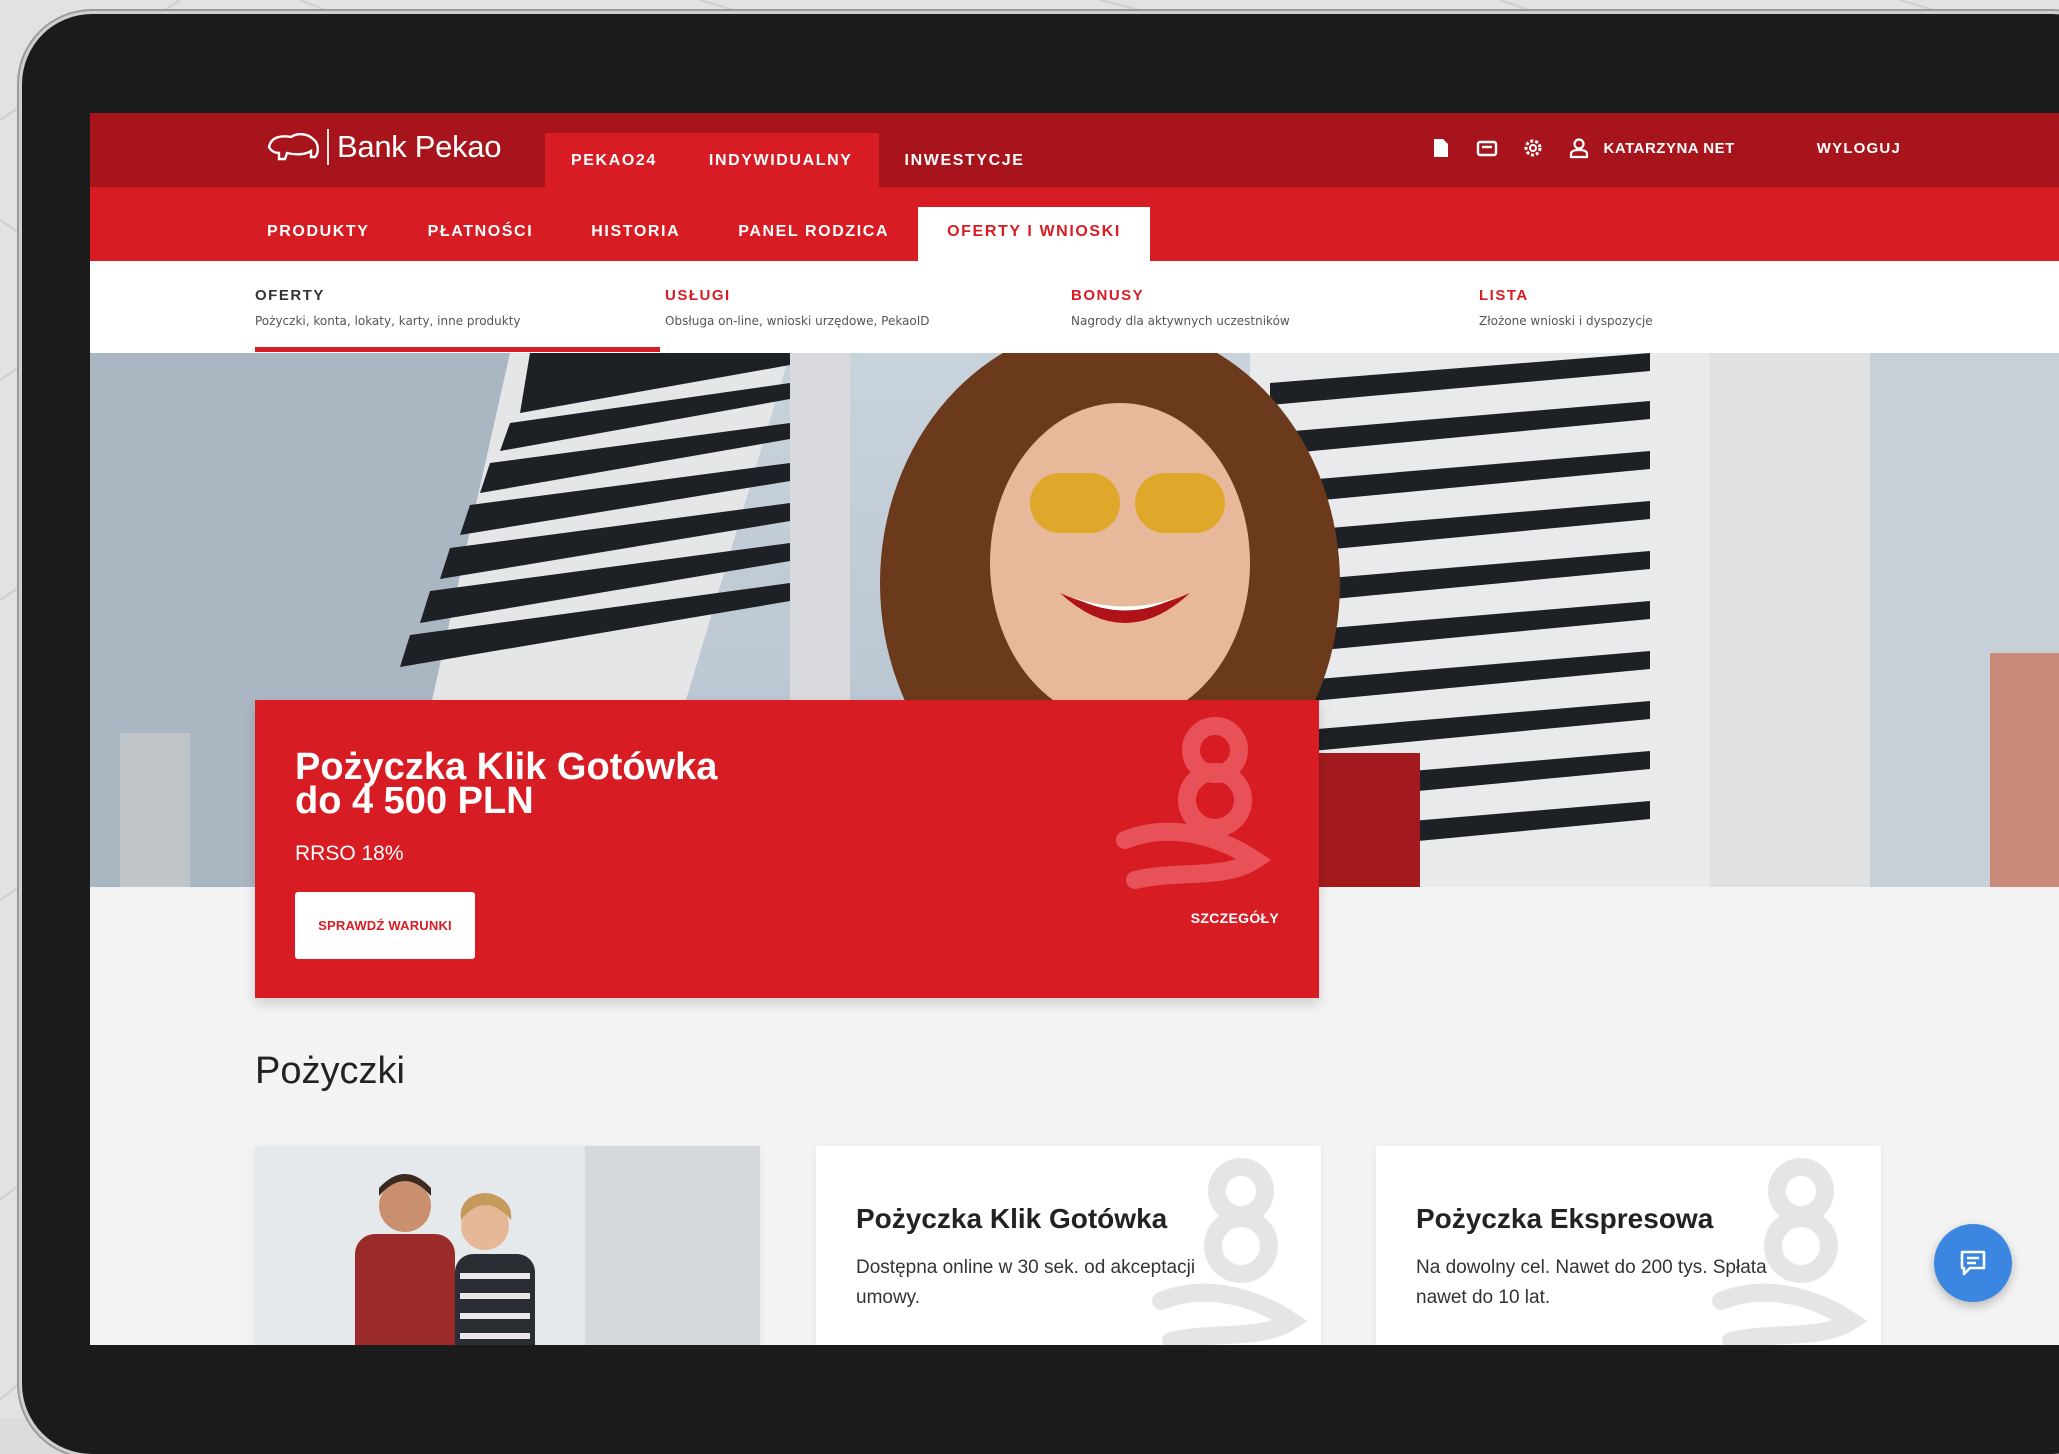 The width and height of the screenshot is (2059, 1454). What do you see at coordinates (1487, 148) in the screenshot?
I see `mail-icon` at bounding box center [1487, 148].